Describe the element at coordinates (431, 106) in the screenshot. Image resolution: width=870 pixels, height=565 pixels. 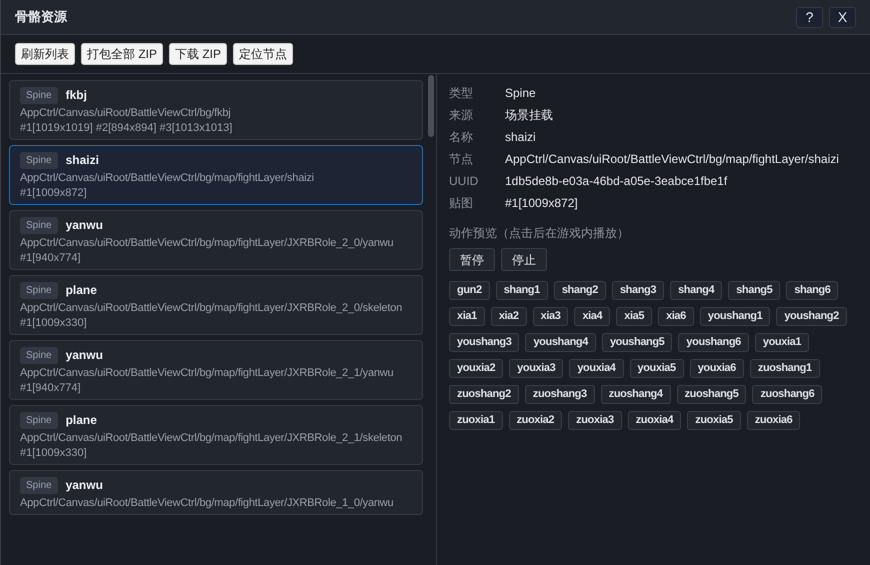
I see `scrollbar-thumb` at that location.